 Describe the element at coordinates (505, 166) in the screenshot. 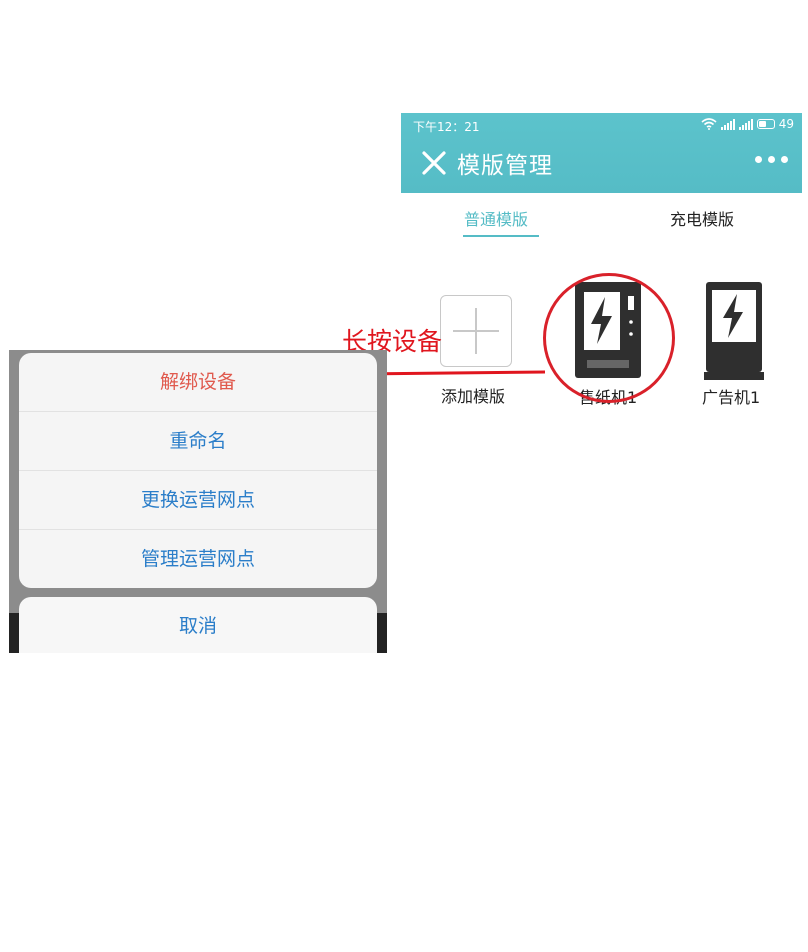

I see `page-title: 模版管理` at that location.